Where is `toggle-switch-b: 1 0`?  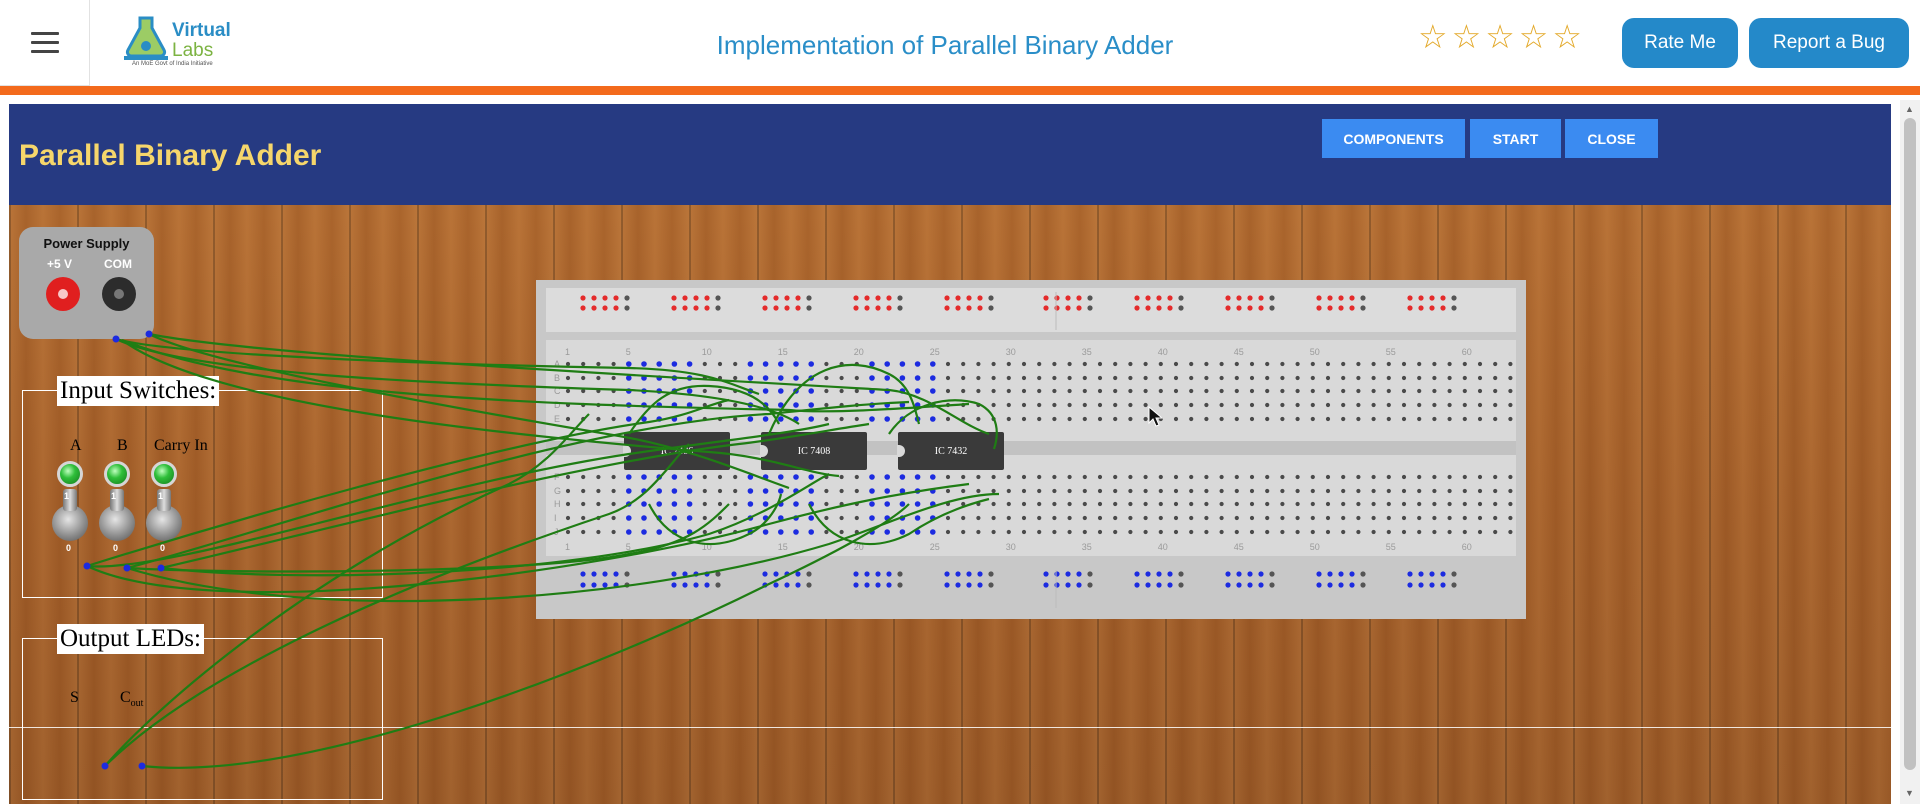 toggle-switch-b: 1 0 is located at coordinates (117, 521).